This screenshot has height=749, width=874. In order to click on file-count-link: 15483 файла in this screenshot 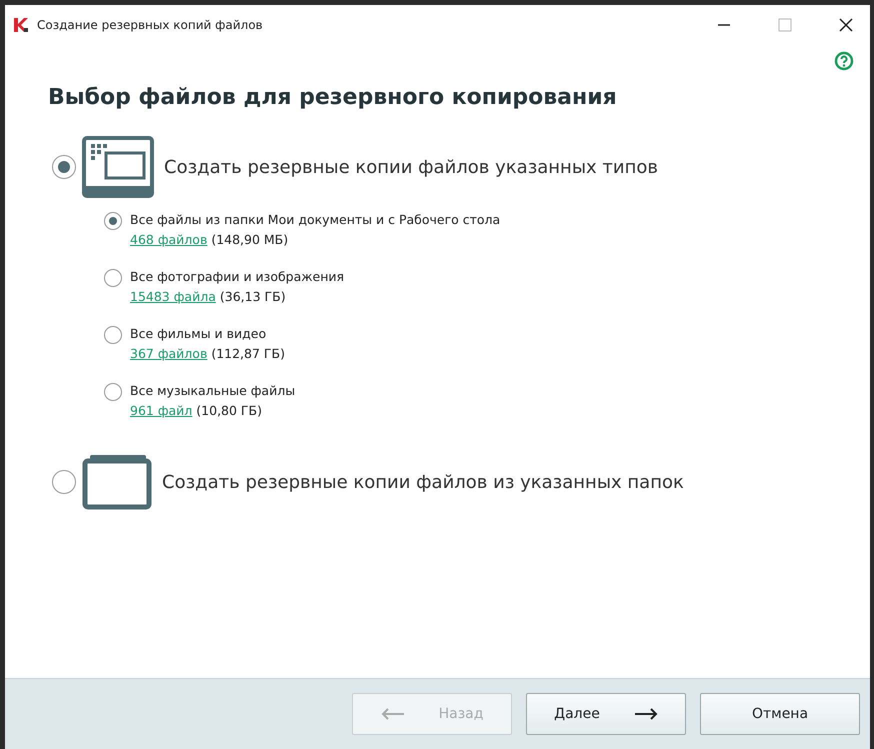, I will do `click(173, 296)`.